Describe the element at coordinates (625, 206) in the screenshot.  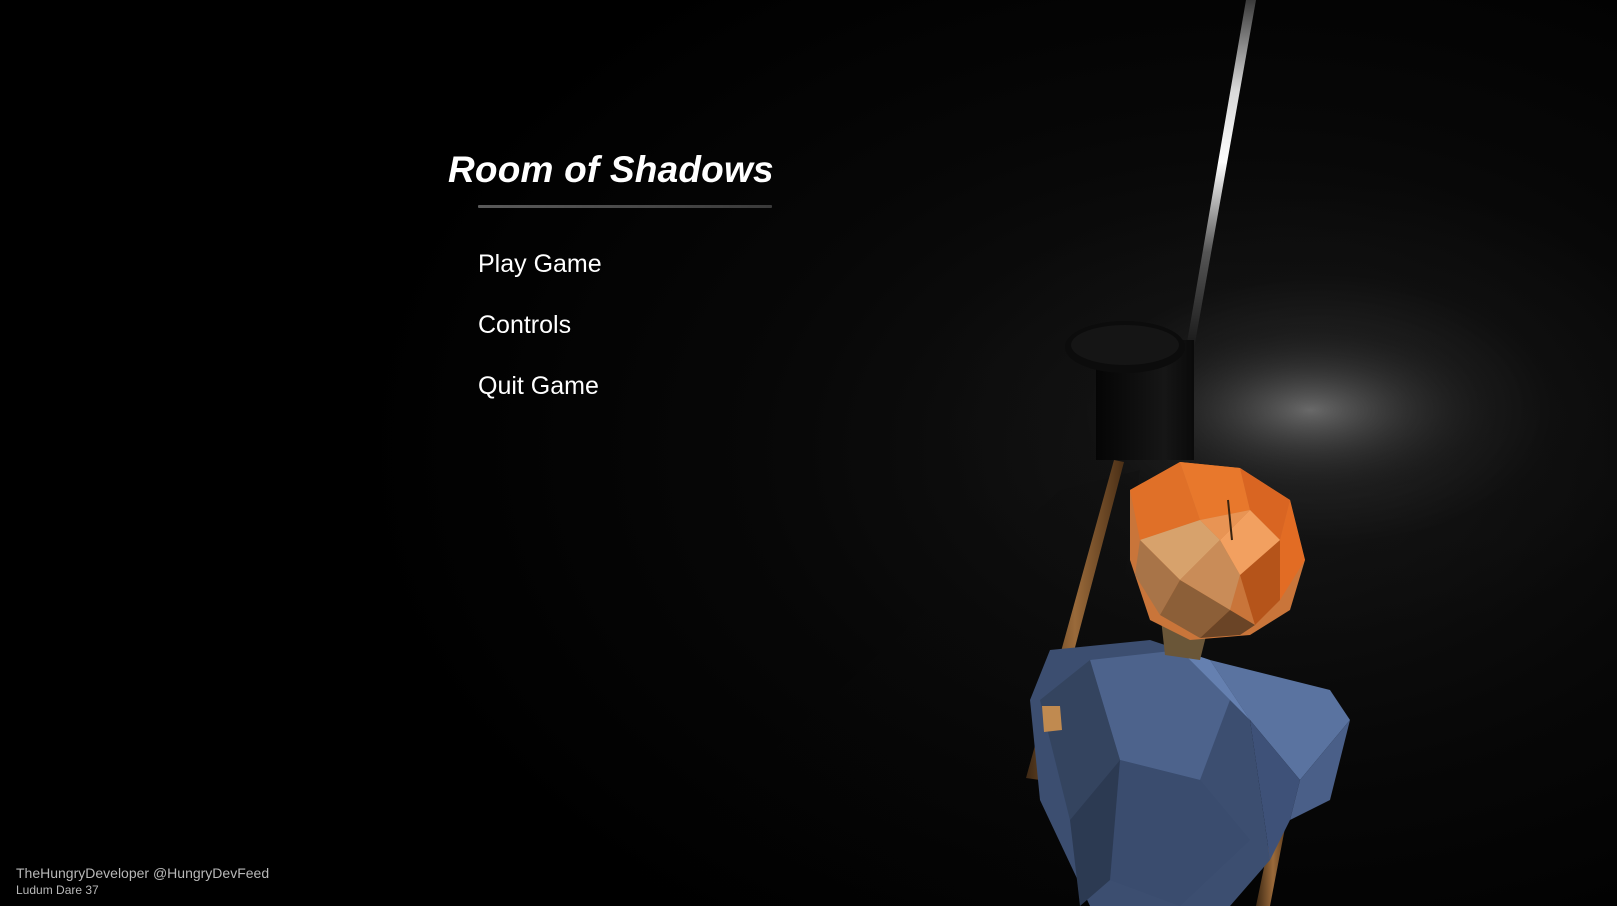
I see `title-divider` at that location.